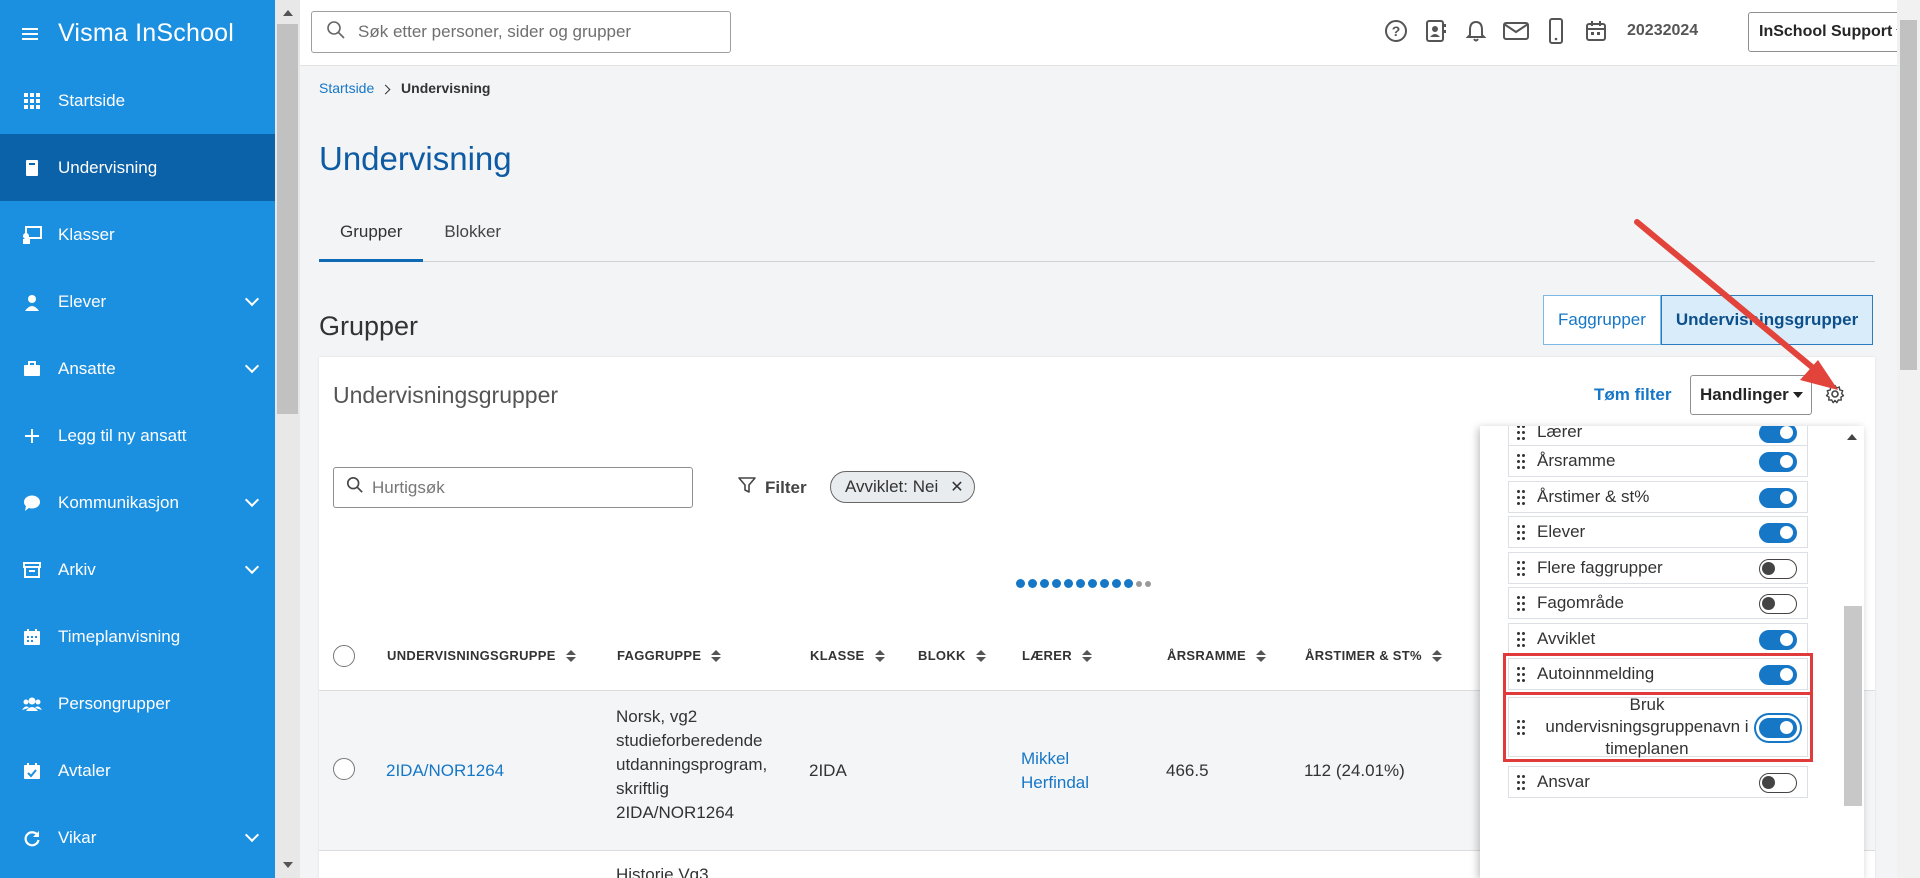 This screenshot has width=1920, height=878. What do you see at coordinates (137, 234) in the screenshot?
I see `sidebar-item-klasser: Klasser` at bounding box center [137, 234].